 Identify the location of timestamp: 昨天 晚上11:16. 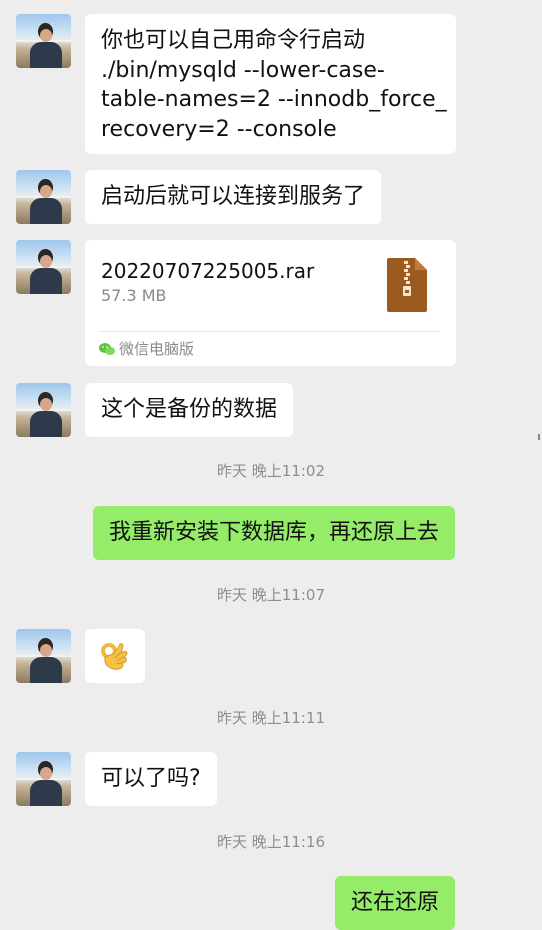
(271, 842).